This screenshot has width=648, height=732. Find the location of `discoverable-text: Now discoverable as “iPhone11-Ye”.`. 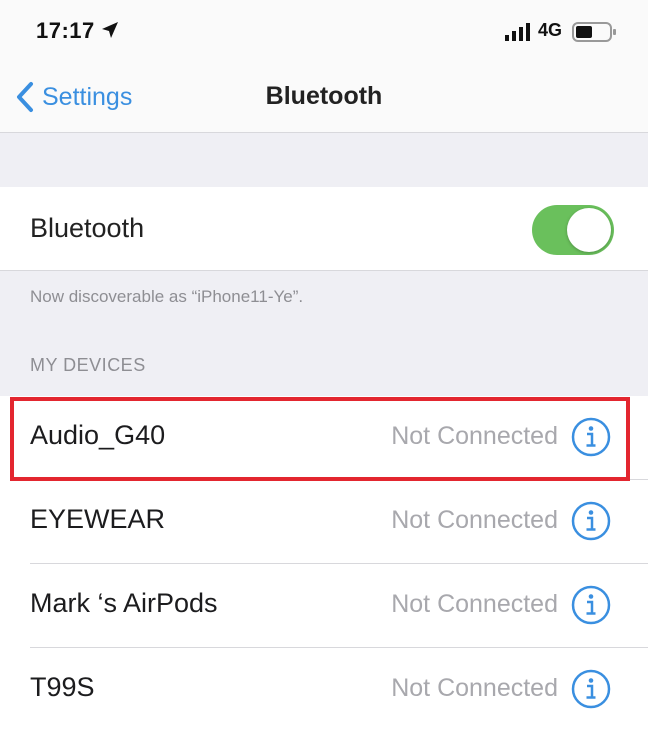

discoverable-text: Now discoverable as “iPhone11-Ye”. is located at coordinates (167, 296).